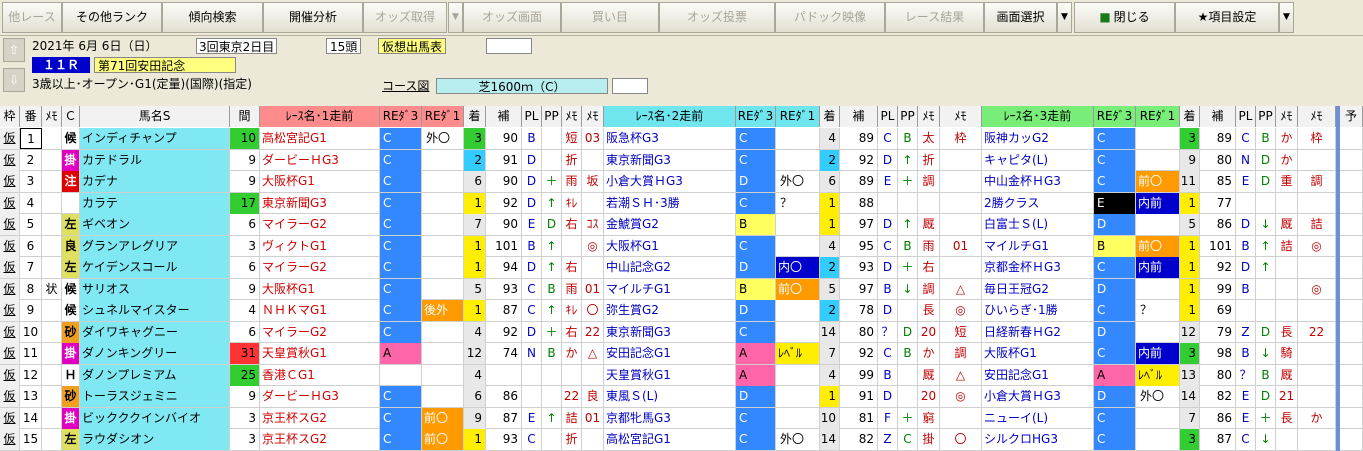  Describe the element at coordinates (71, 116) in the screenshot. I see `col-header-c: Ｃ` at that location.